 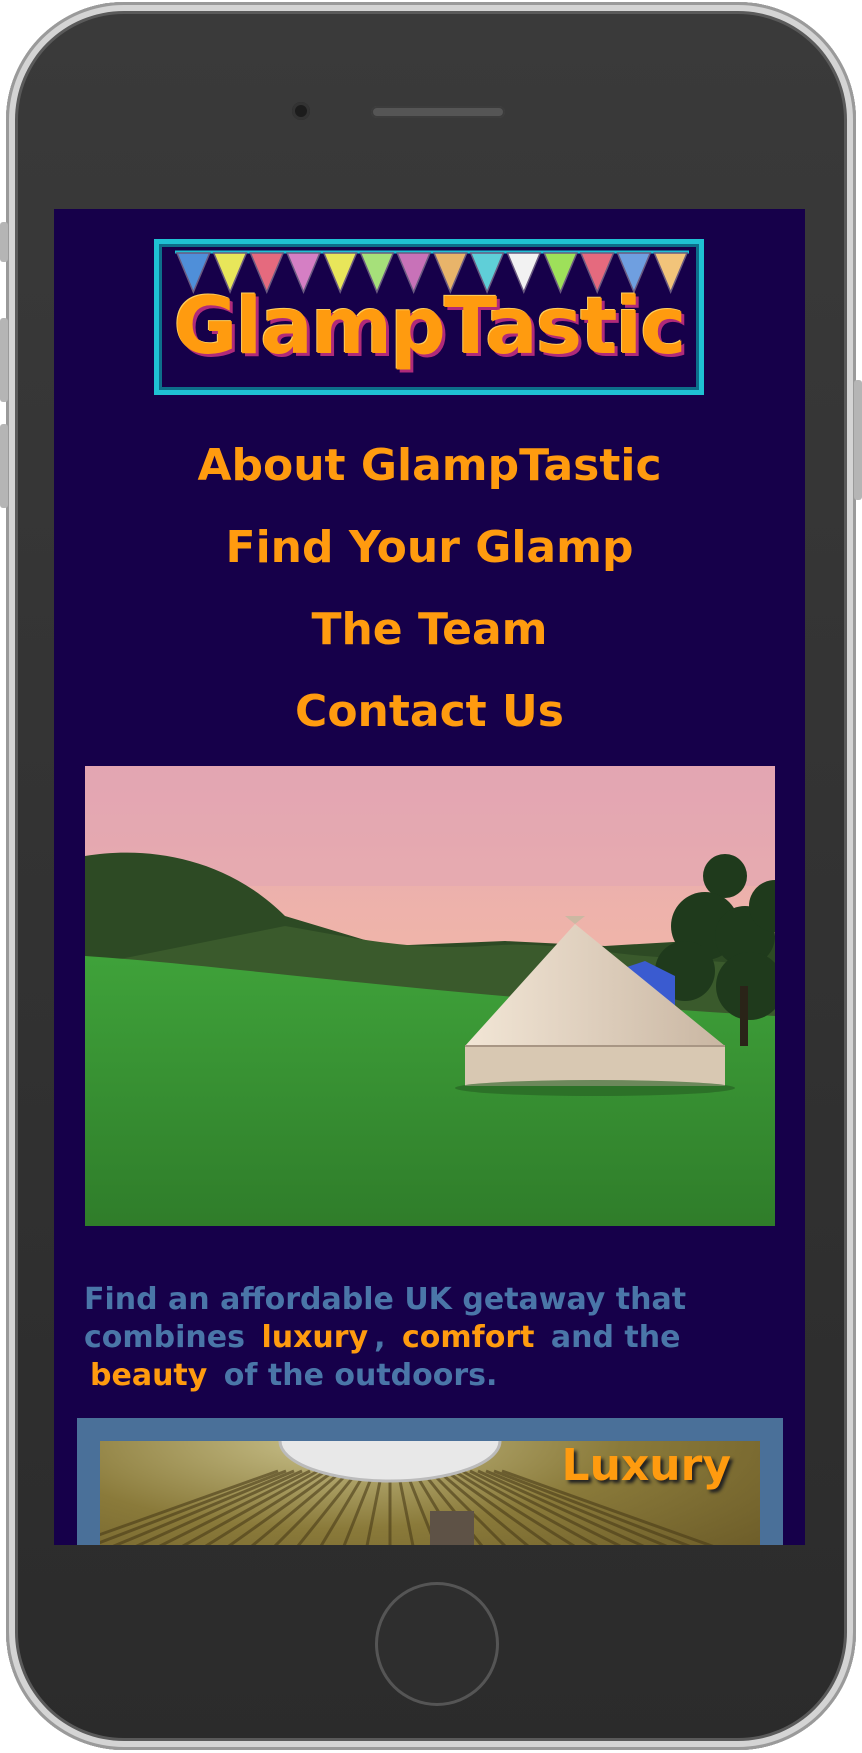 I want to click on front-camera, so click(x=301, y=111).